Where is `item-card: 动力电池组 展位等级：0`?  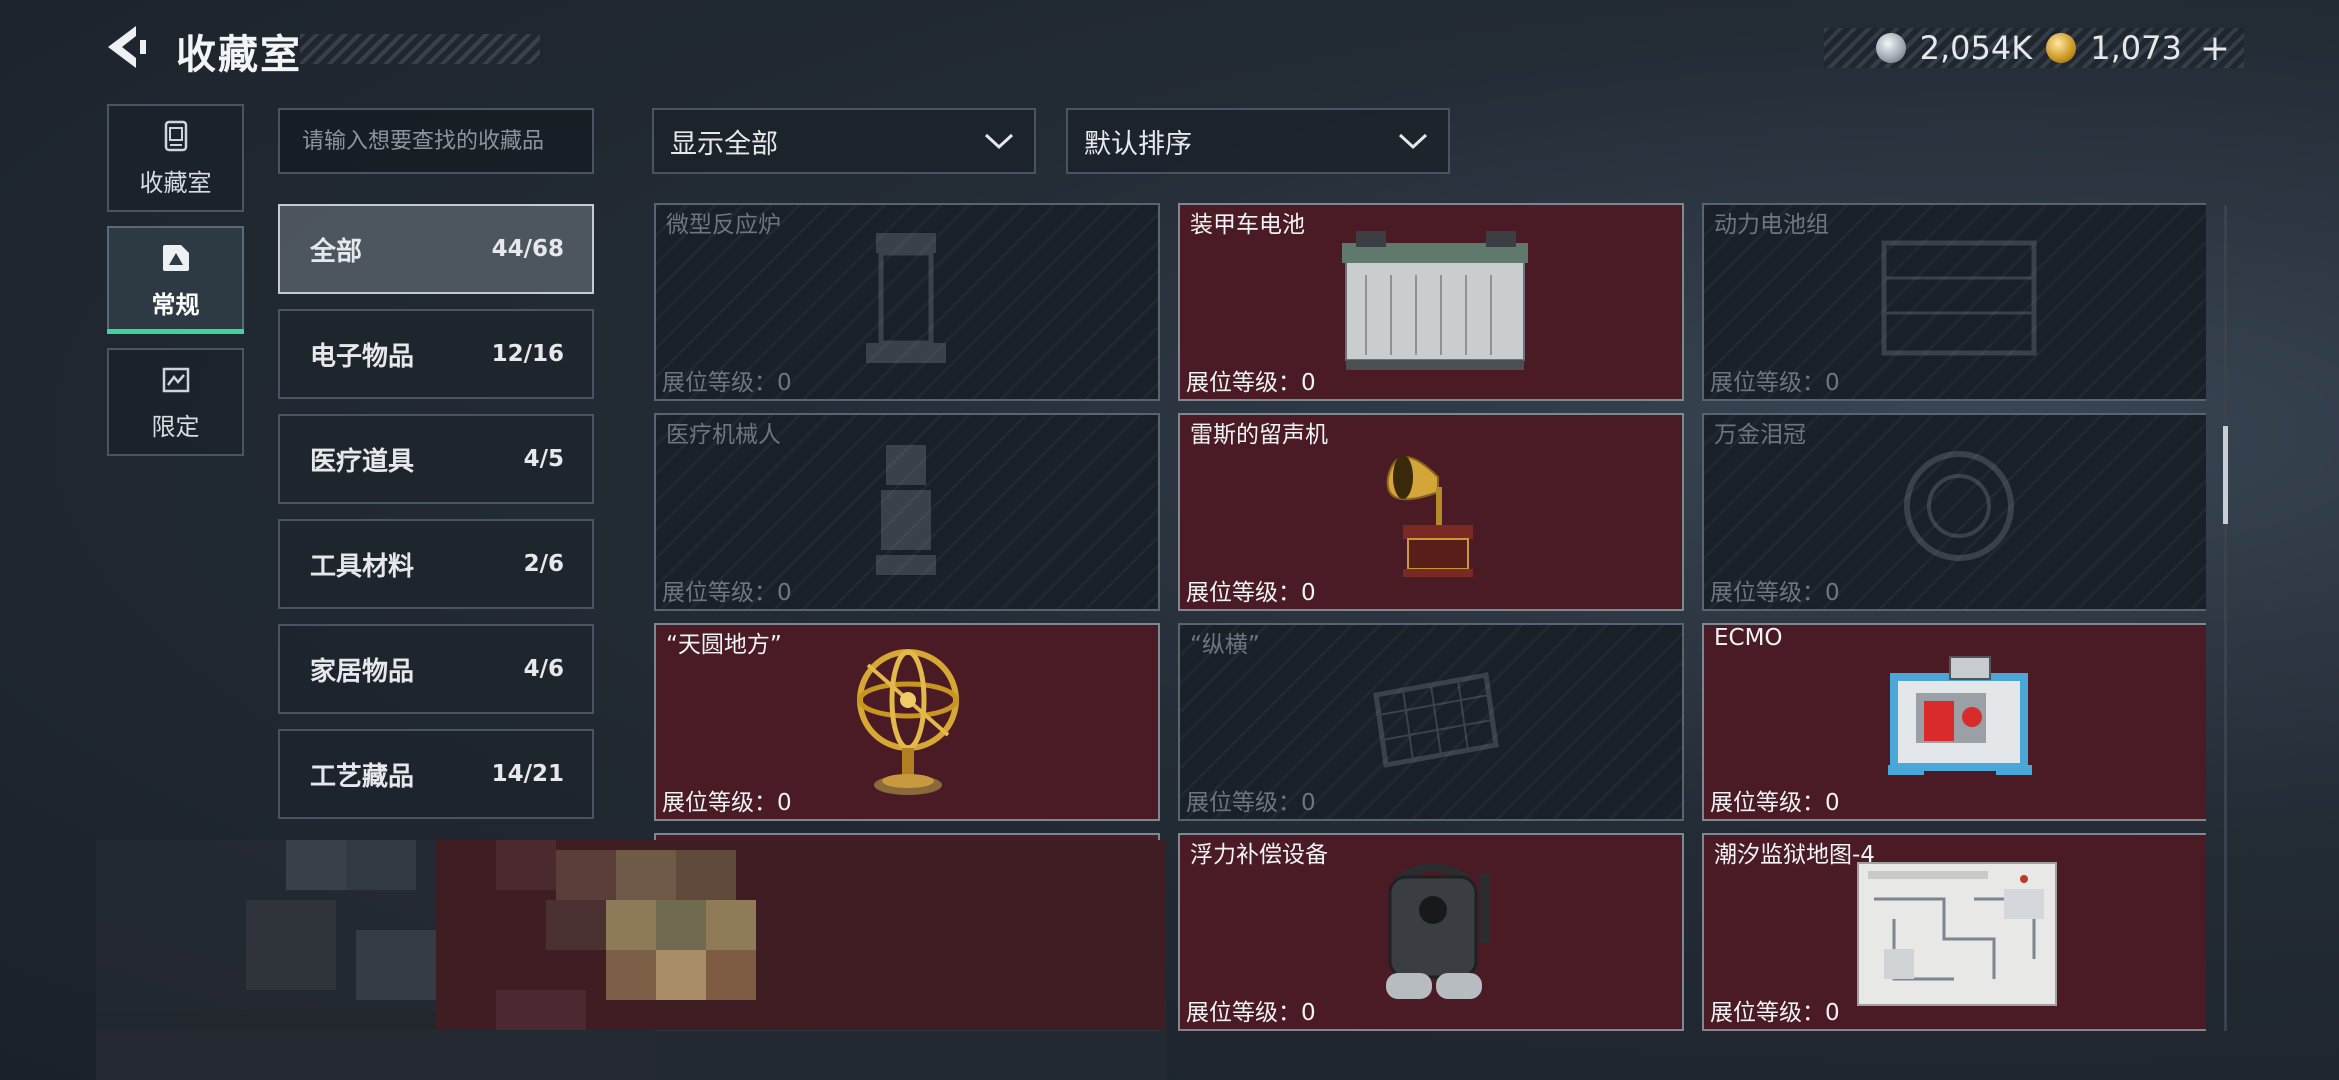
item-card: 动力电池组 展位等级：0 is located at coordinates (1954, 302).